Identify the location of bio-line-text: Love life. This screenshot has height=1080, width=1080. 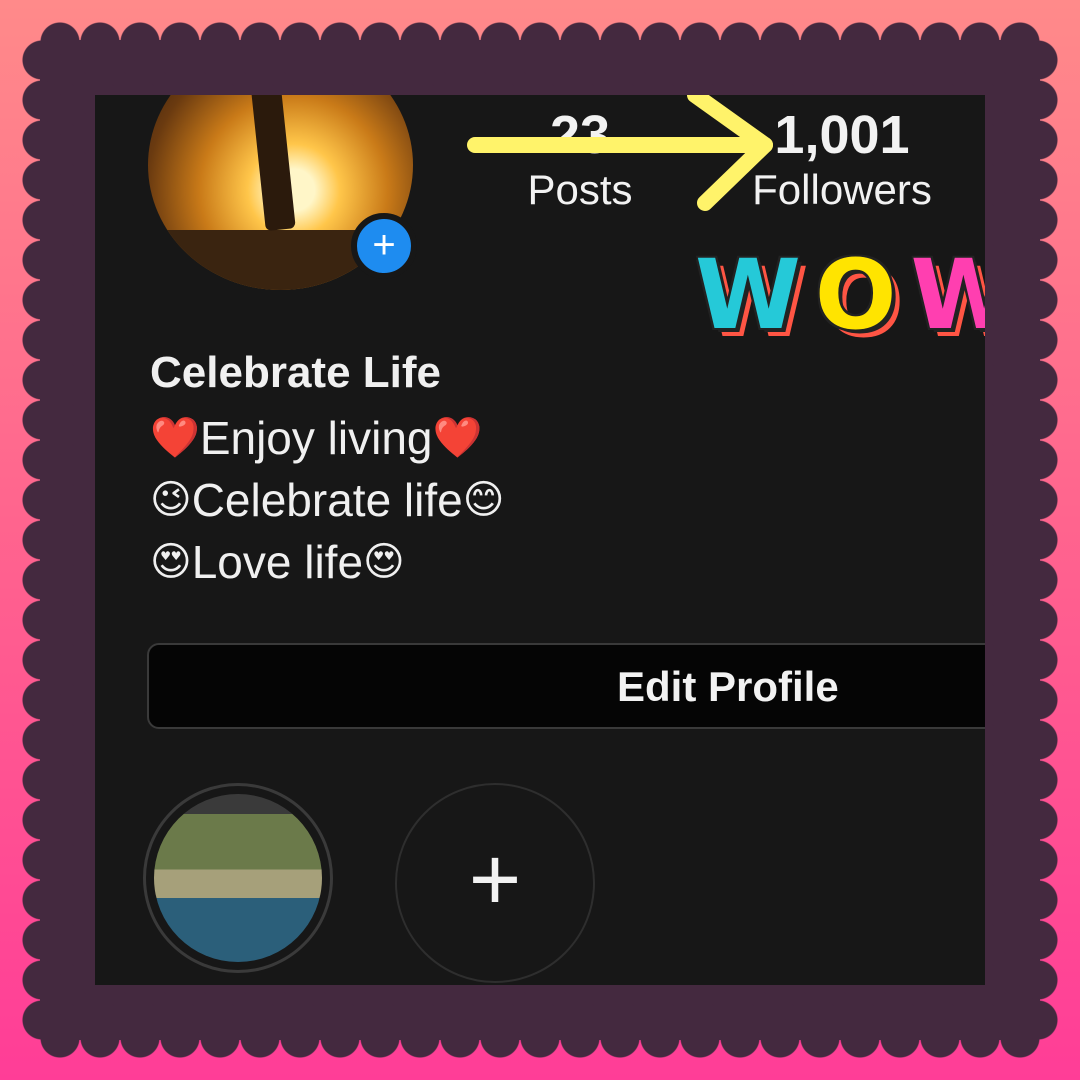
(277, 562).